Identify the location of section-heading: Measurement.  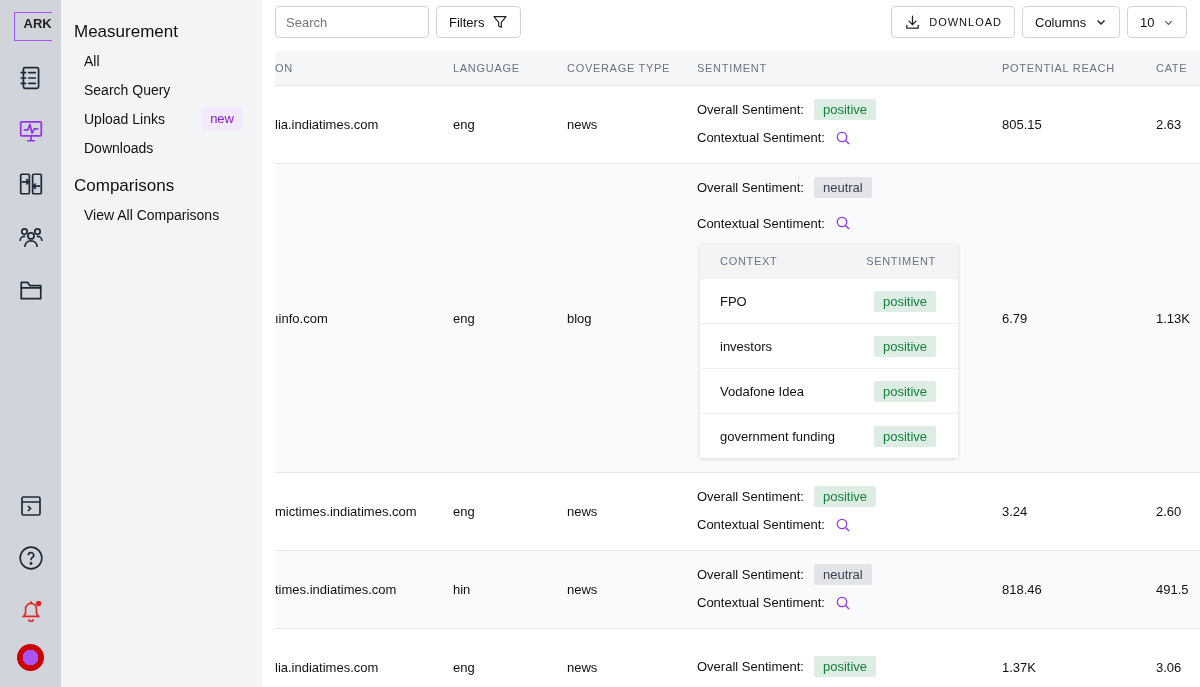
(126, 32).